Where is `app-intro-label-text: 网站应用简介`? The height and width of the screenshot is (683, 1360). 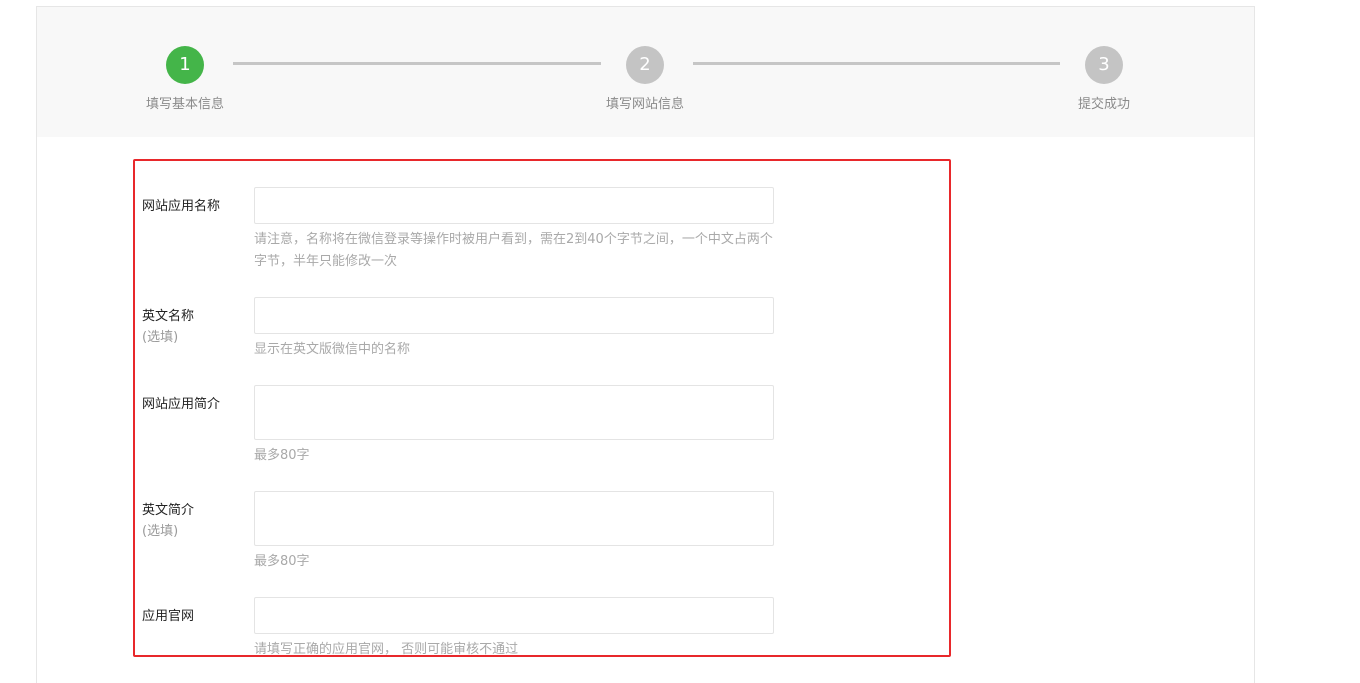
app-intro-label-text: 网站应用简介 is located at coordinates (181, 404).